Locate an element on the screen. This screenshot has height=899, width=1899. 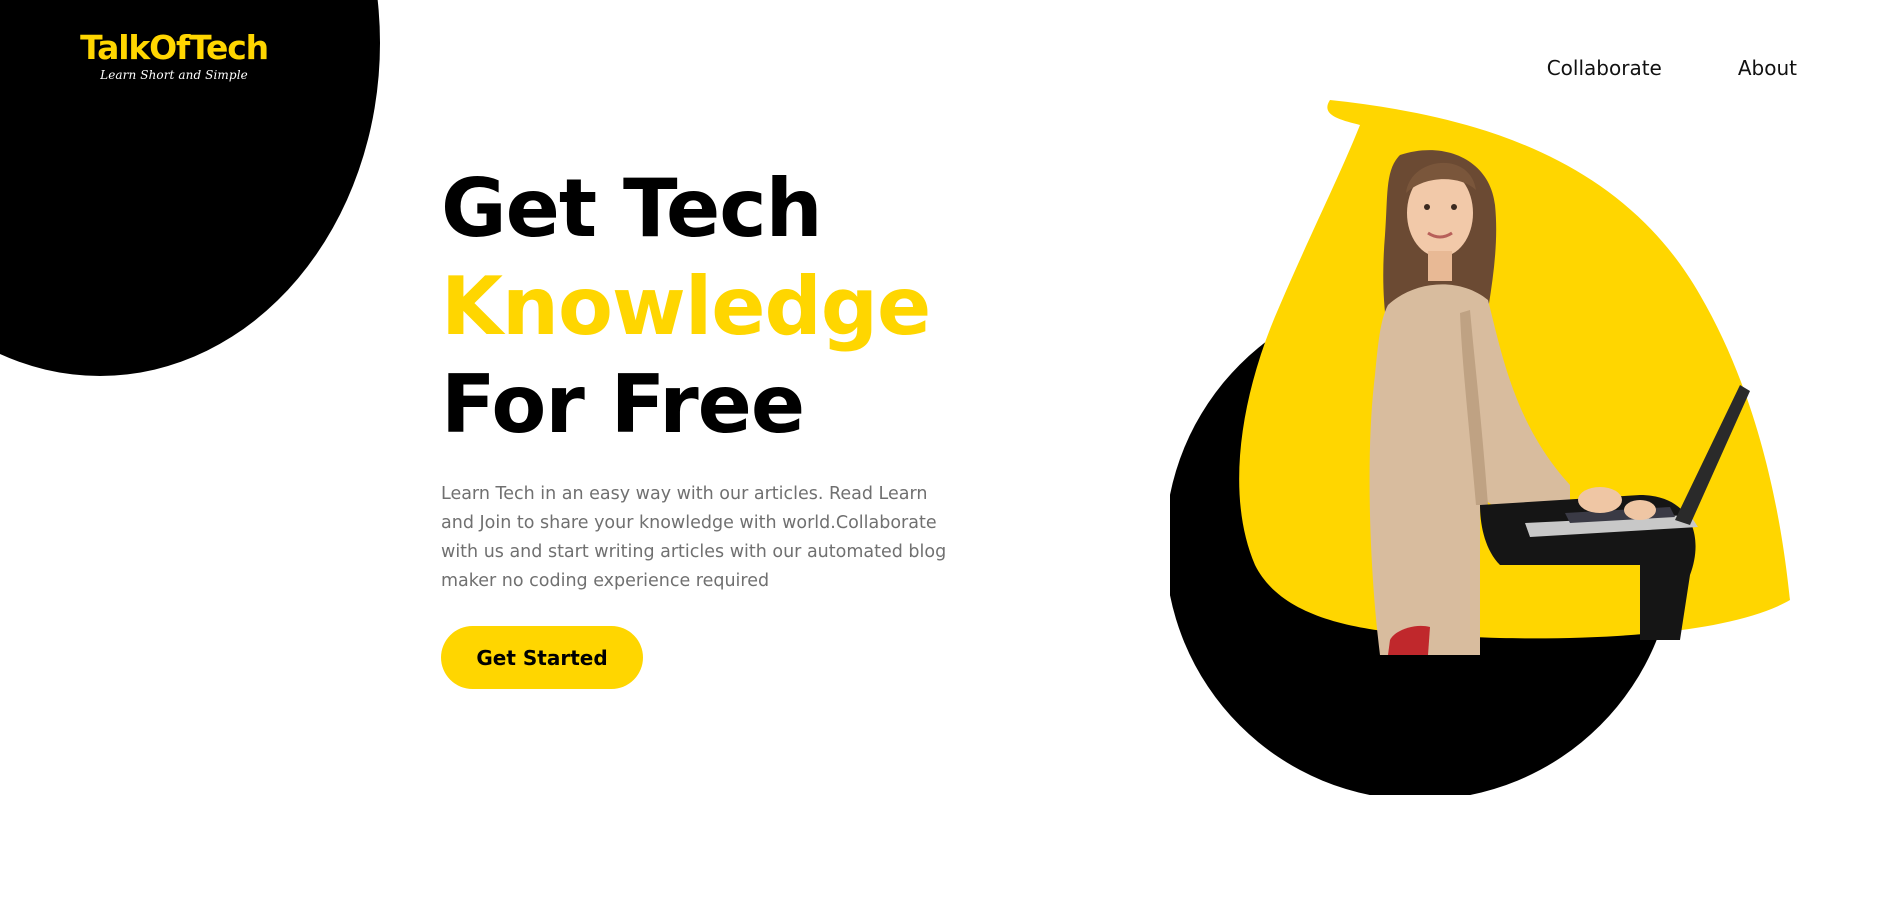
hero-headline: Get Tech Knowledge For Free is located at coordinates (721, 307).